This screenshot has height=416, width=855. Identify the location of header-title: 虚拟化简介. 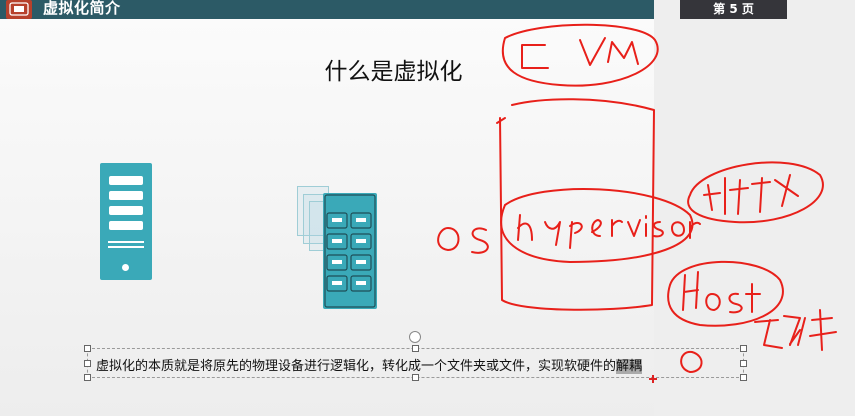
(82, 8).